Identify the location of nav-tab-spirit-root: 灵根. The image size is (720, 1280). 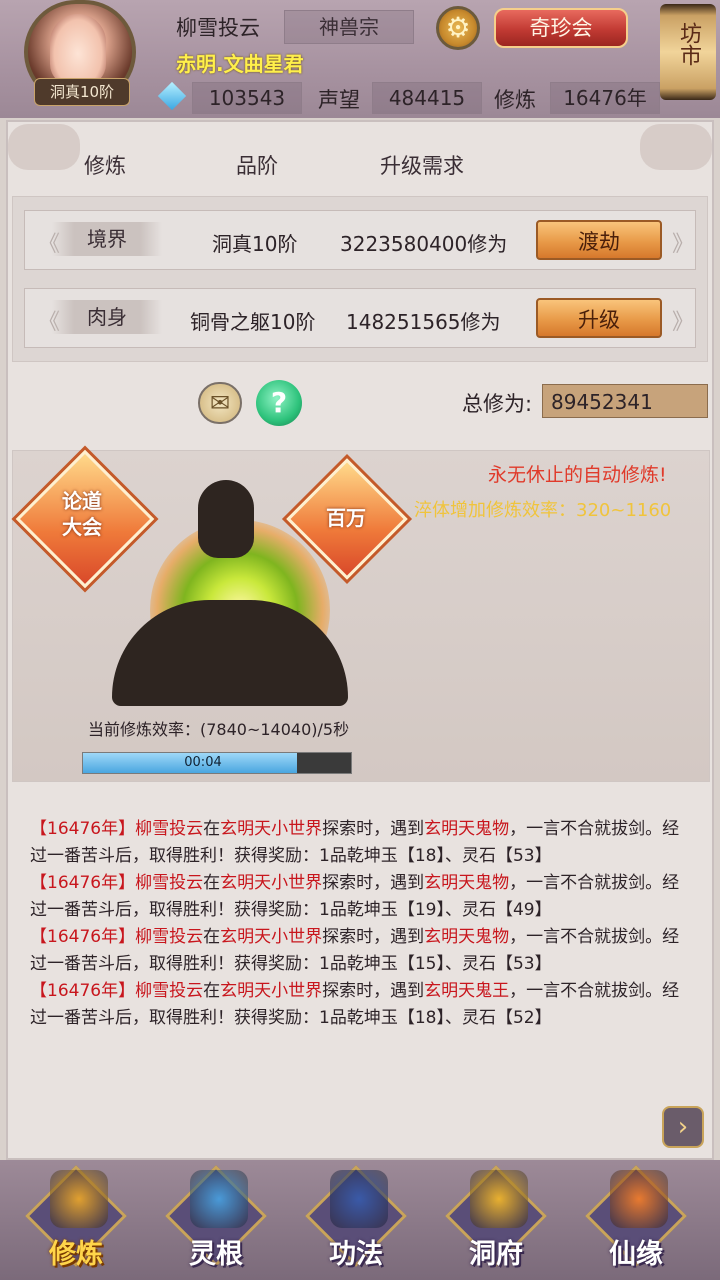
(220, 1220).